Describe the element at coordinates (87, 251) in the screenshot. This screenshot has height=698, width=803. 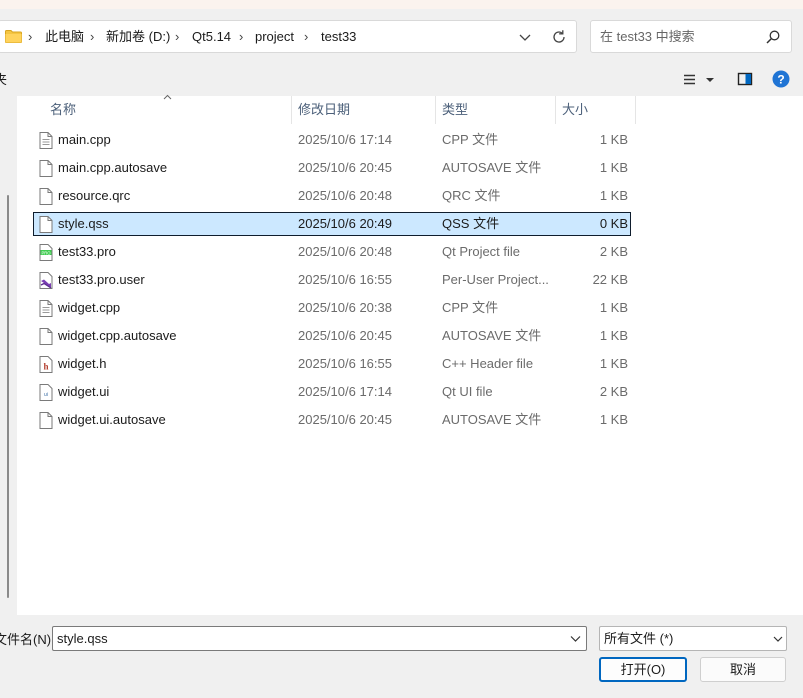
I see `file-name: test33.pro` at that location.